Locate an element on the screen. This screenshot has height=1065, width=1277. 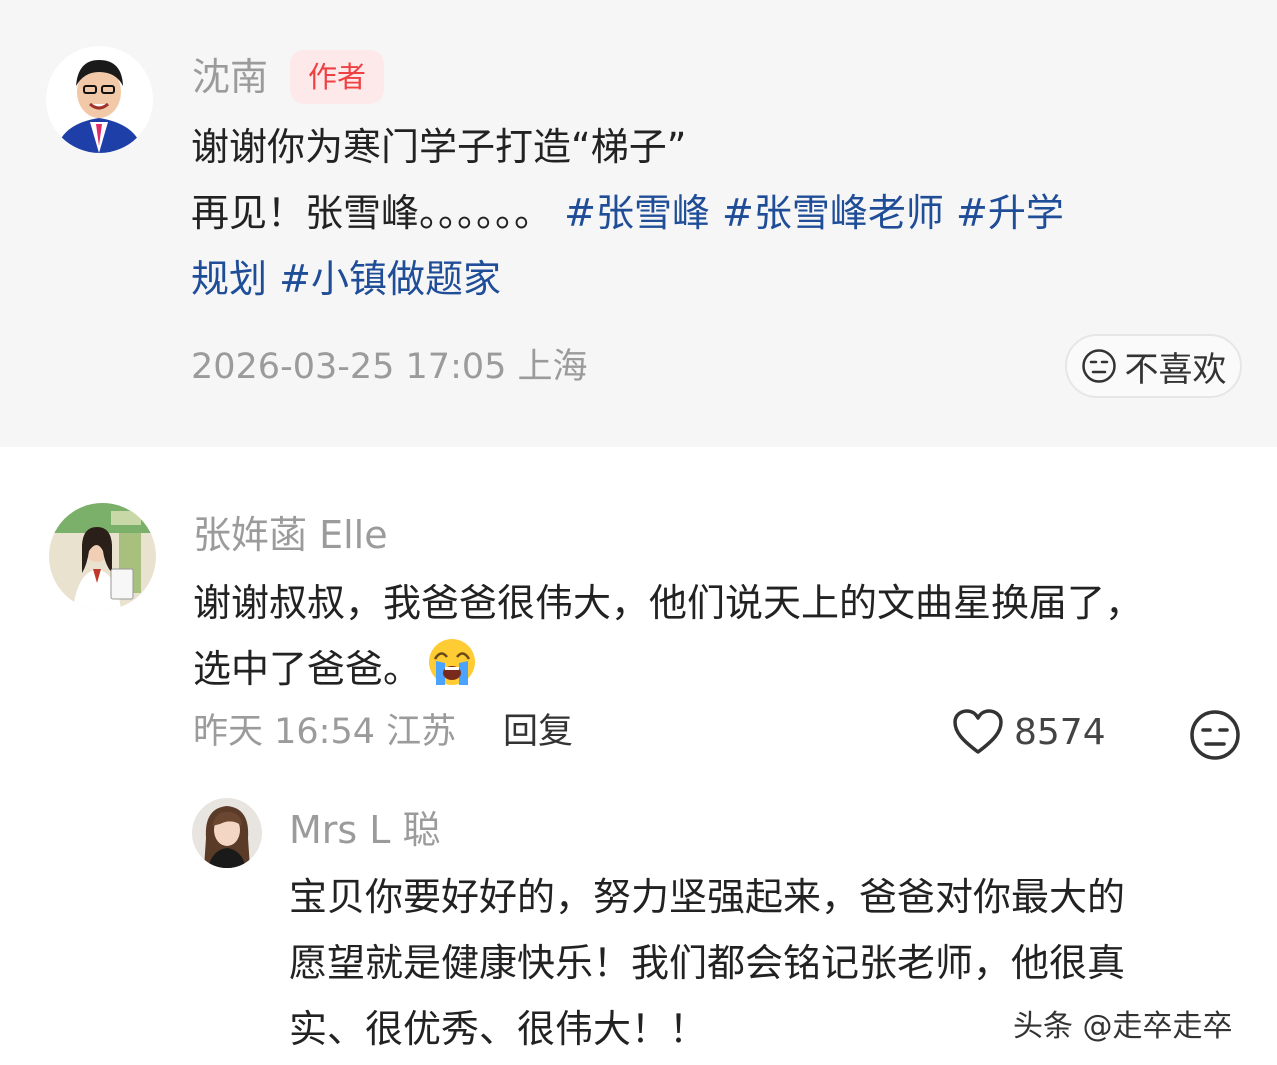
like-button: 8574 is located at coordinates (1029, 732).